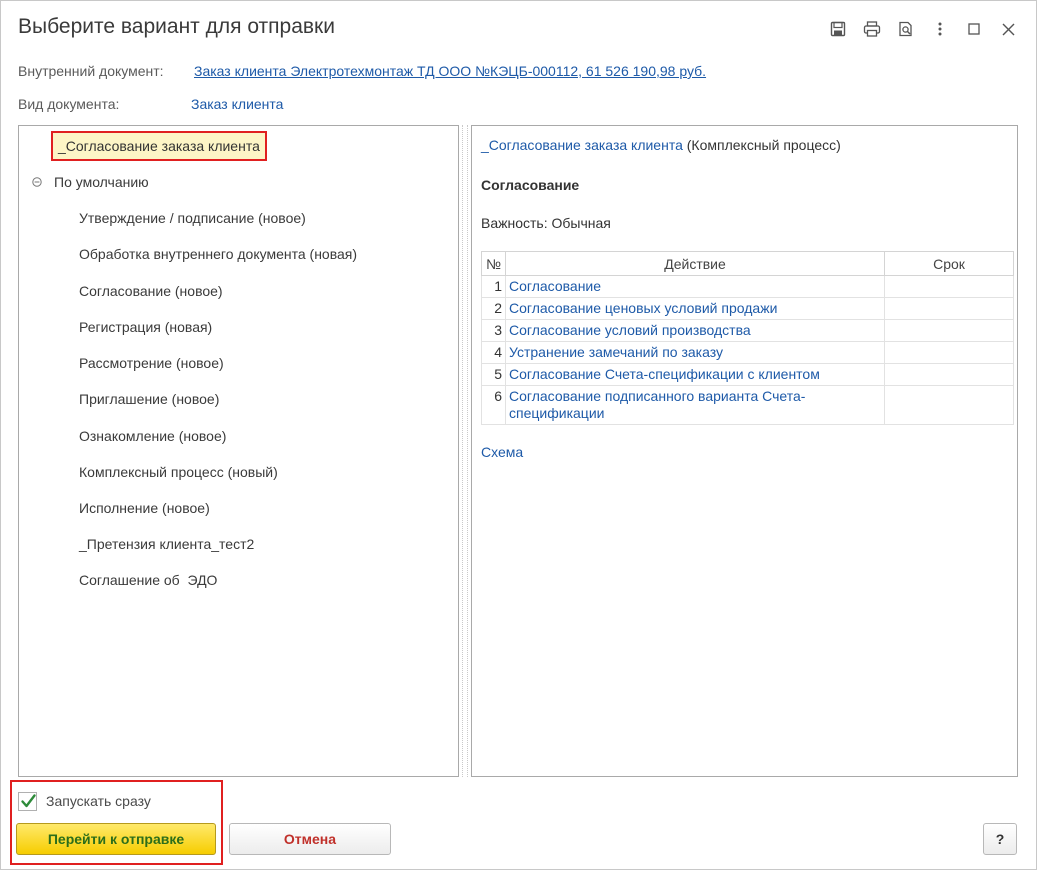 Image resolution: width=1037 pixels, height=870 pixels. I want to click on help-button: ?, so click(1000, 839).